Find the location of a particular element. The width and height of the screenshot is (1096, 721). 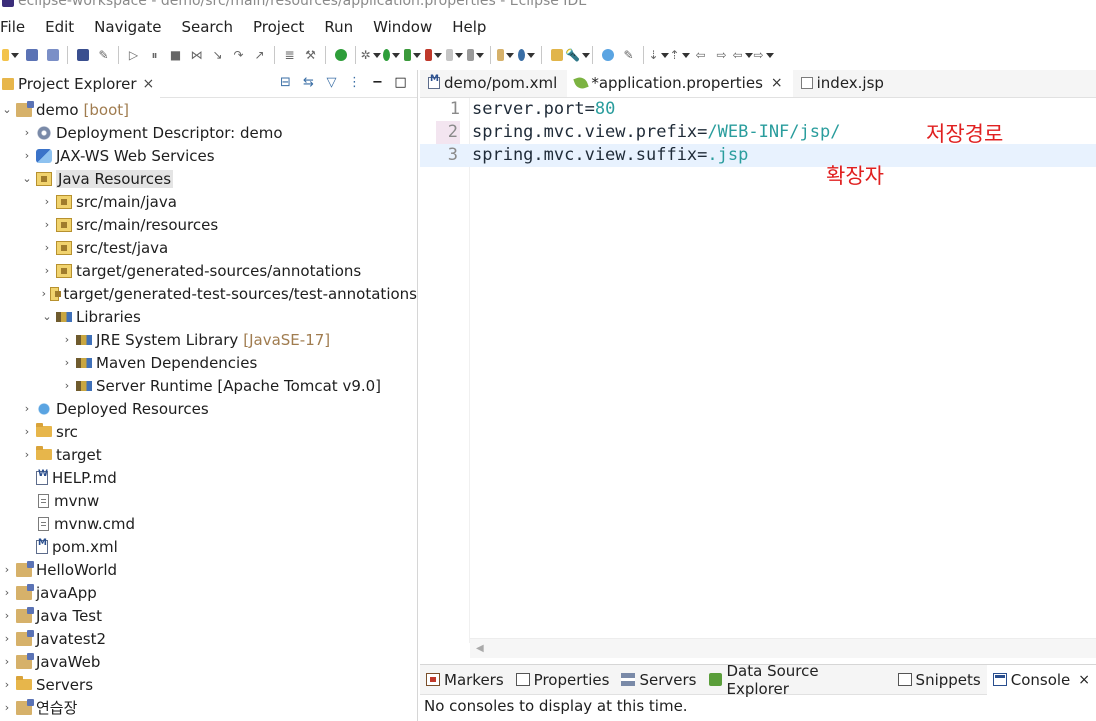

maximize-icon: □ is located at coordinates (400, 82).